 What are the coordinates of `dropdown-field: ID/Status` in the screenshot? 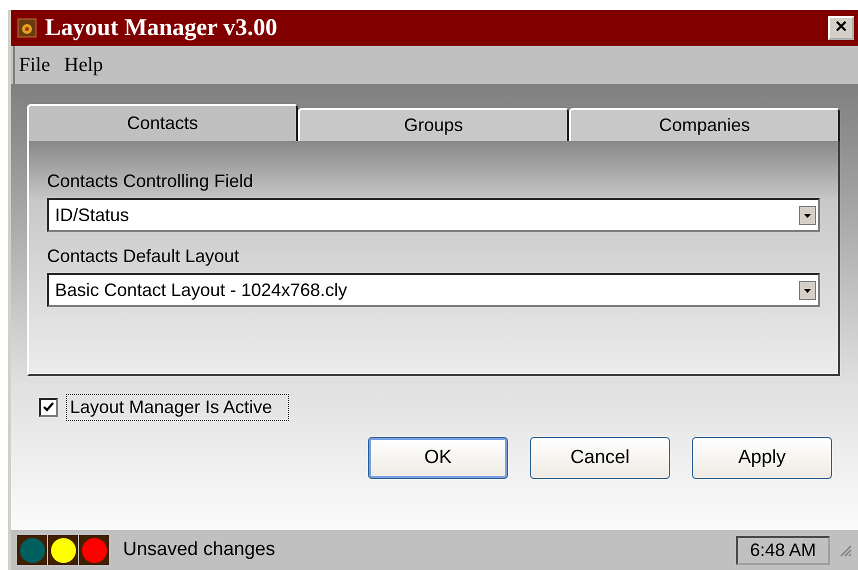 It's located at (433, 215).